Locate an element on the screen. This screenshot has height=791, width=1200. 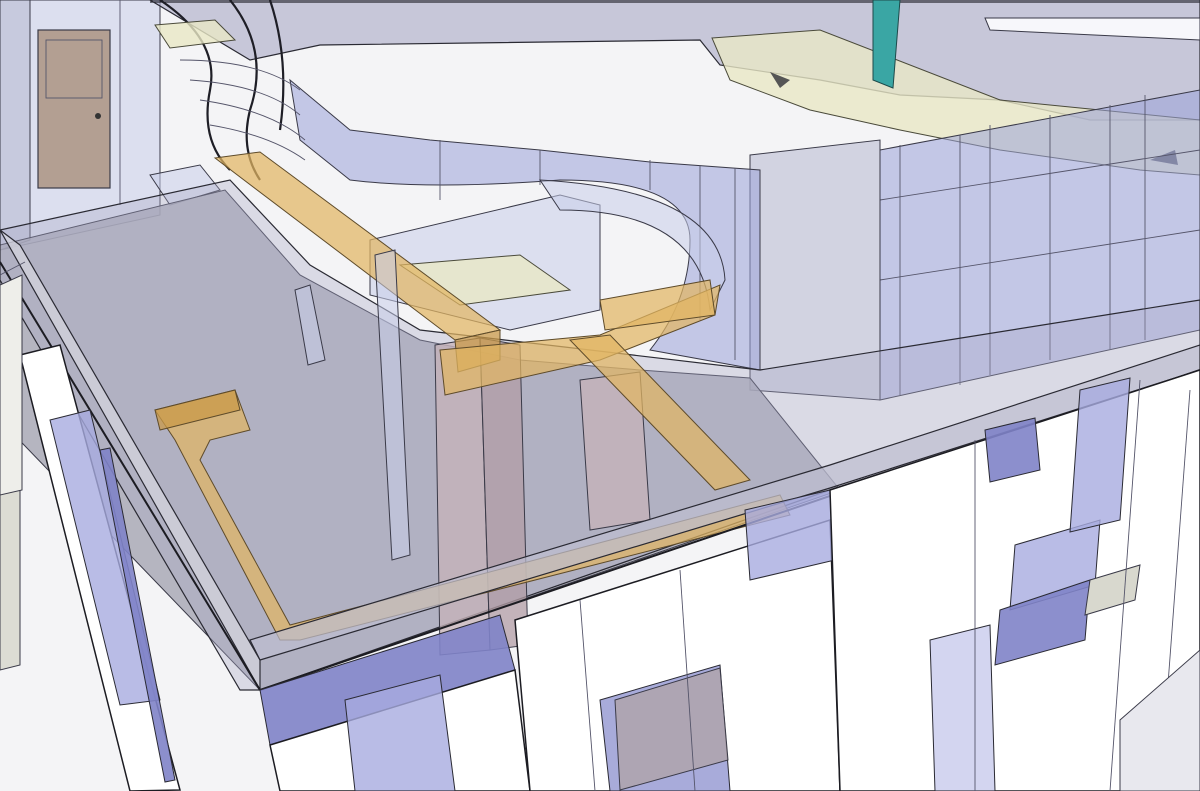
left-wall is located at coordinates (13, 378).